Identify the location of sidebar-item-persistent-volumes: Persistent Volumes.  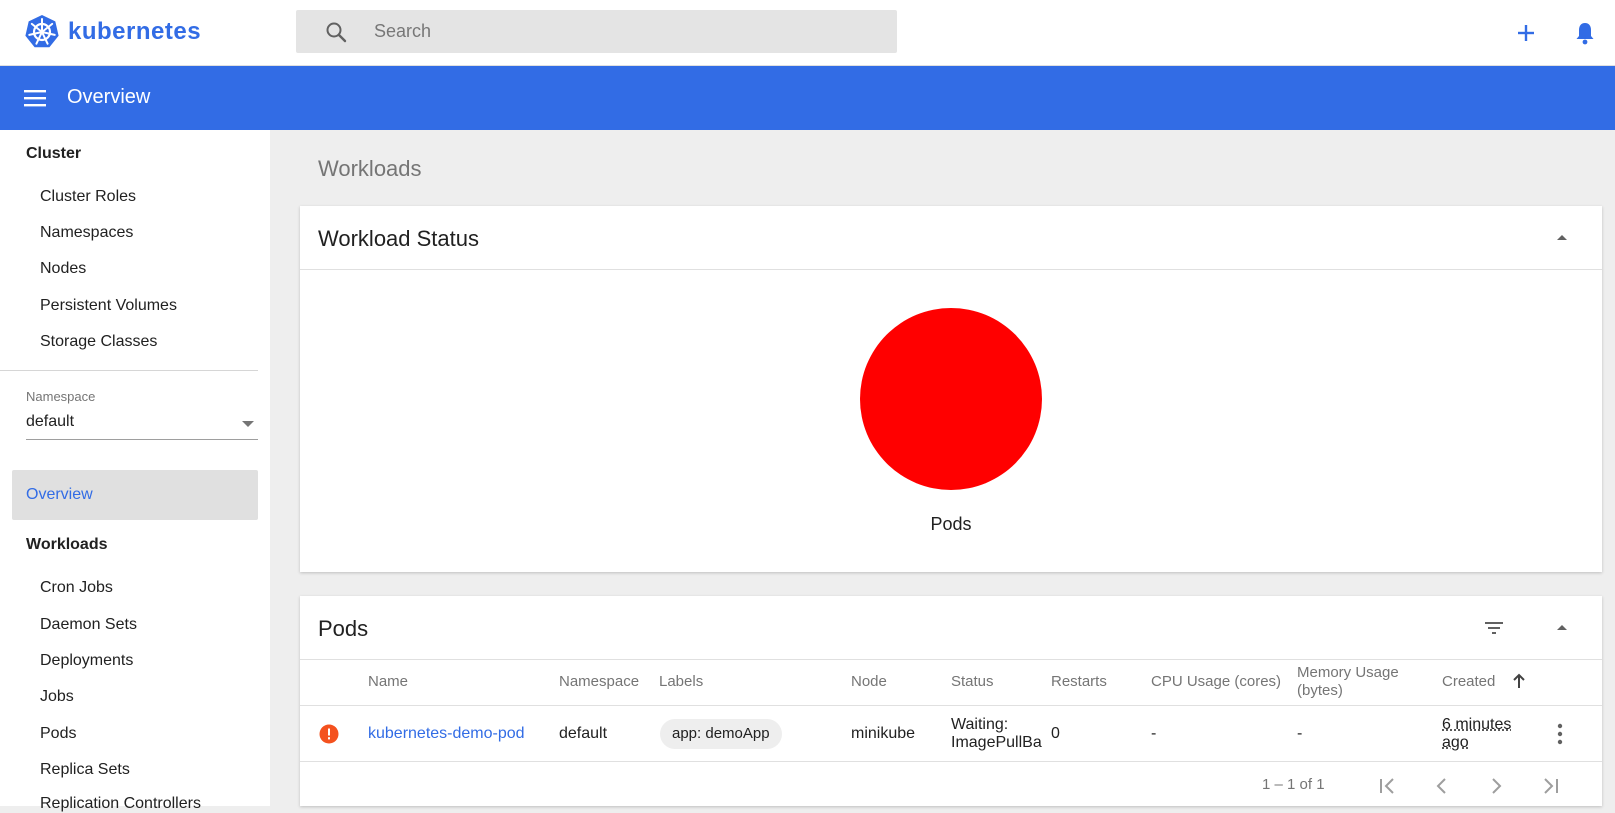
(108, 306).